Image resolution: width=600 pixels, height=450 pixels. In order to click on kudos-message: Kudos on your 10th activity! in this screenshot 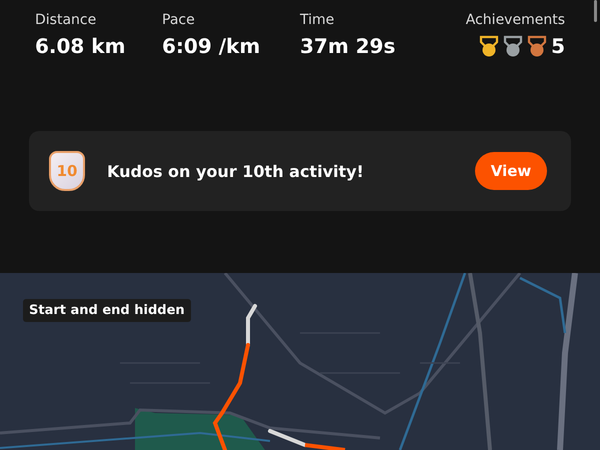, I will do `click(235, 171)`.